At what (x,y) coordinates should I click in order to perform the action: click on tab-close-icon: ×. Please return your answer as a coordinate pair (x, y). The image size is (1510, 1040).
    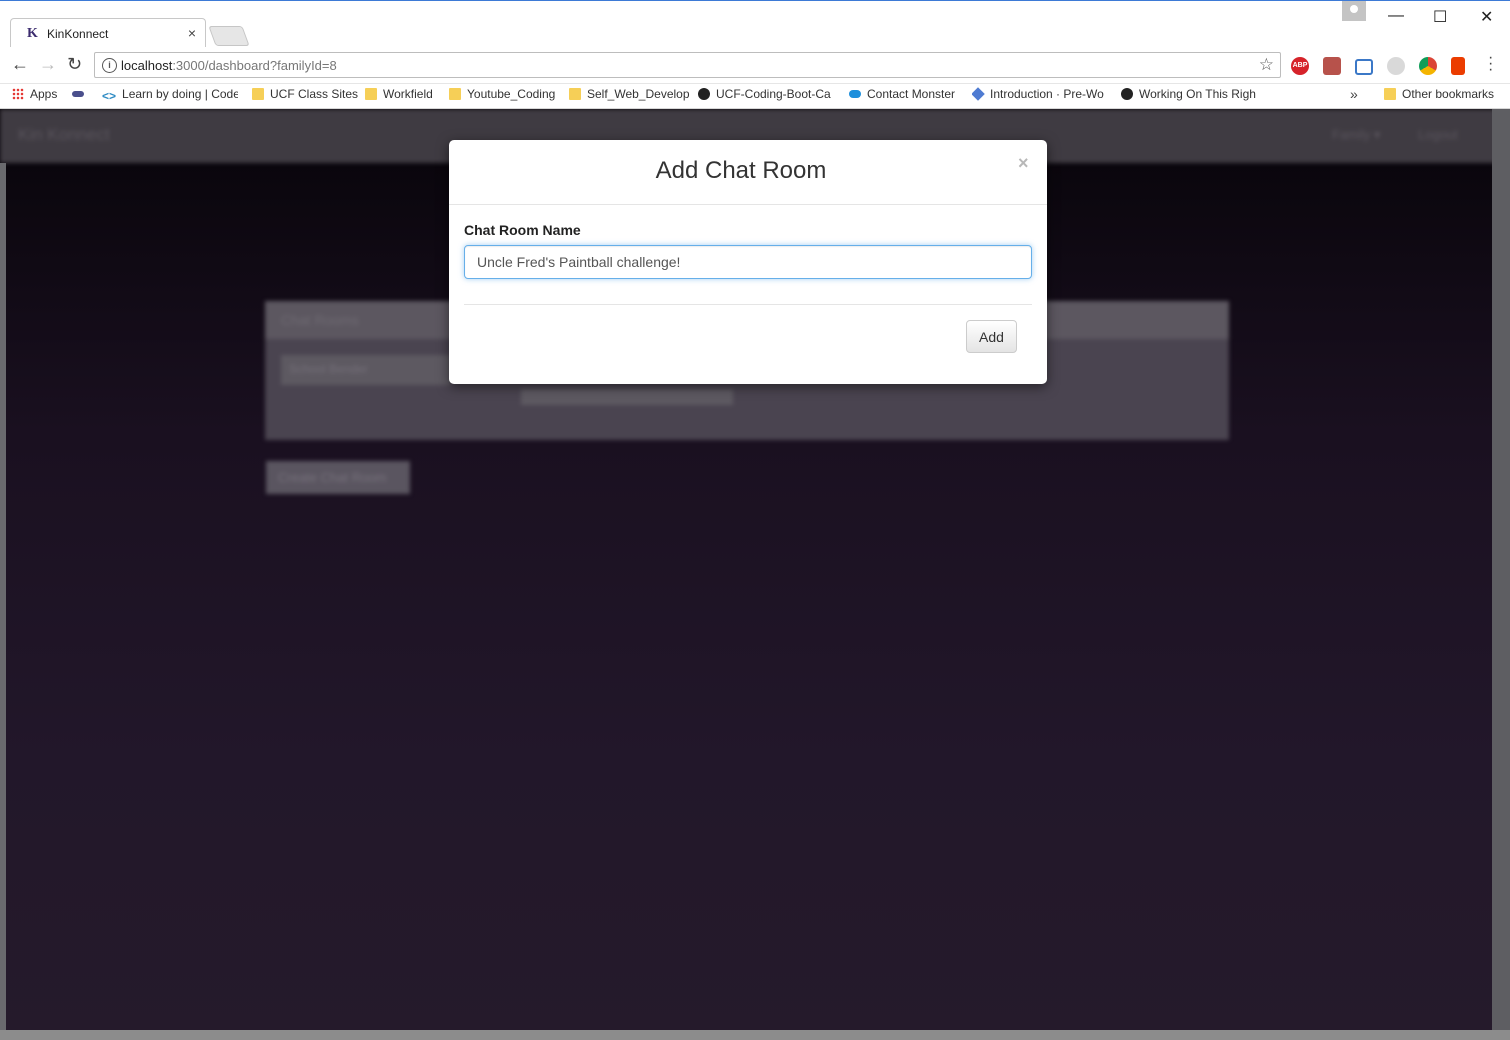
    Looking at the image, I should click on (192, 33).